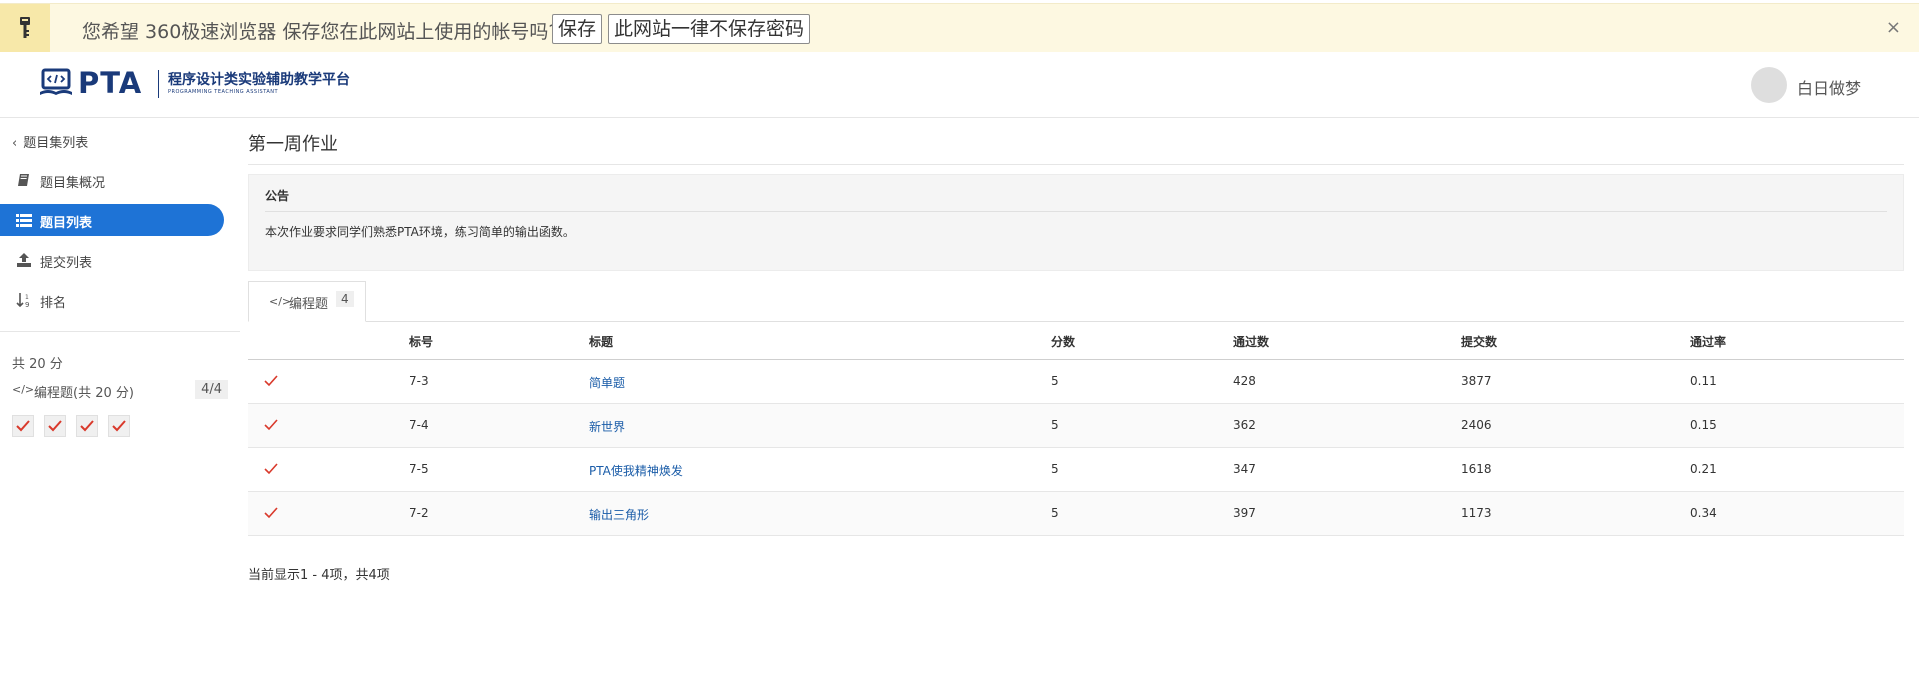  I want to click on upload-icon, so click(24, 260).